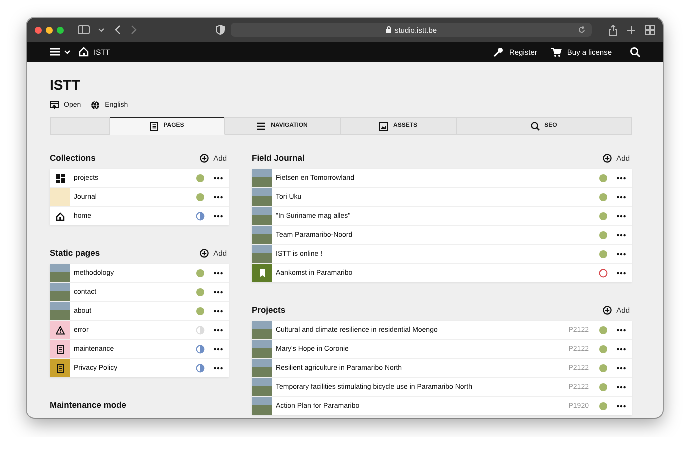  I want to click on grid-icon, so click(60, 178).